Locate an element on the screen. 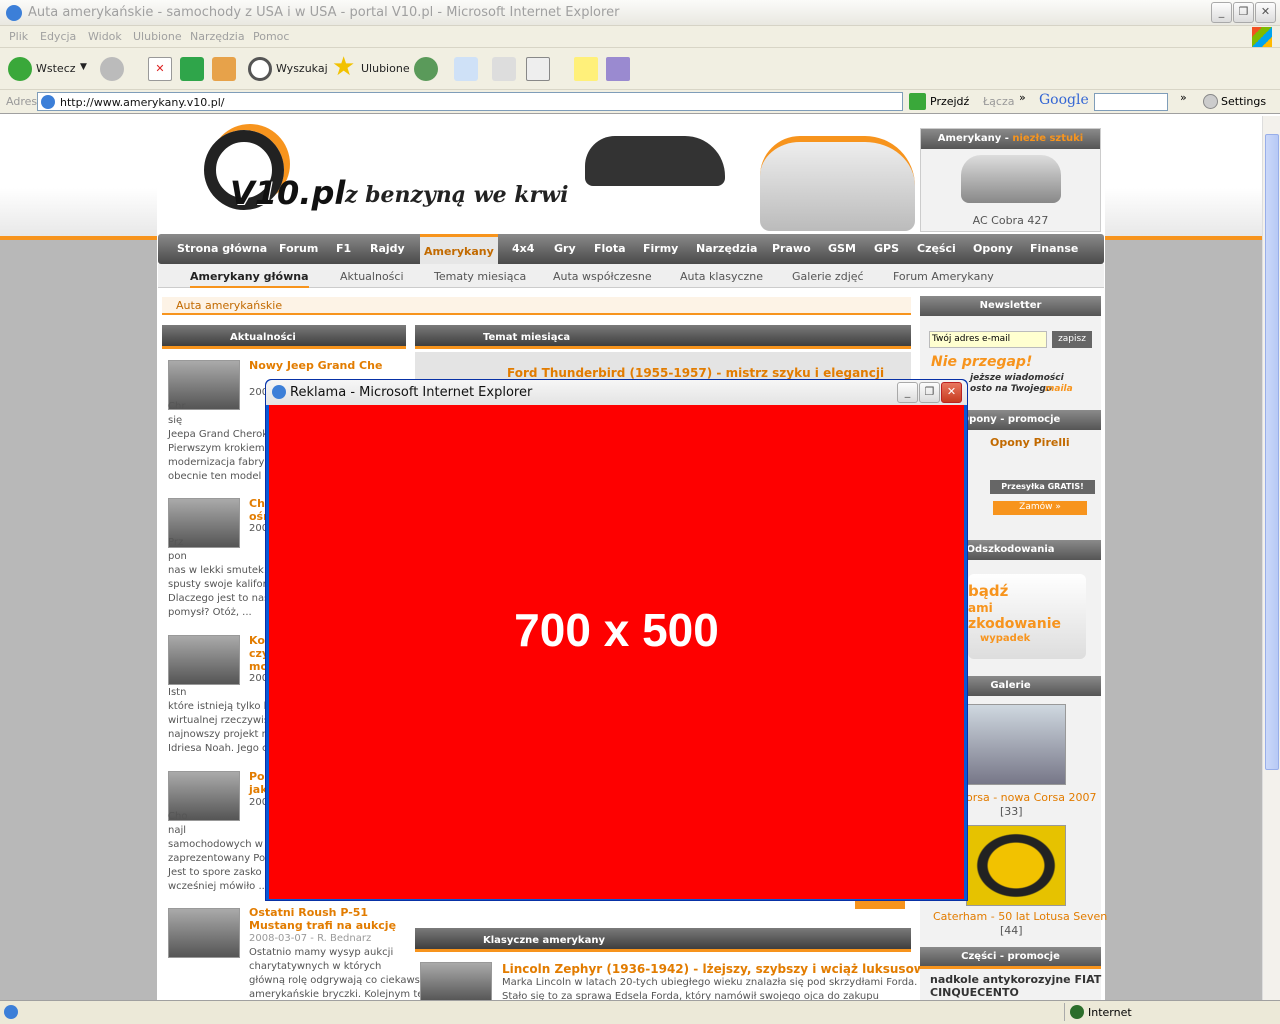 This screenshot has height=1024, width=1280. search-button: Wyszukaj is located at coordinates (302, 68).